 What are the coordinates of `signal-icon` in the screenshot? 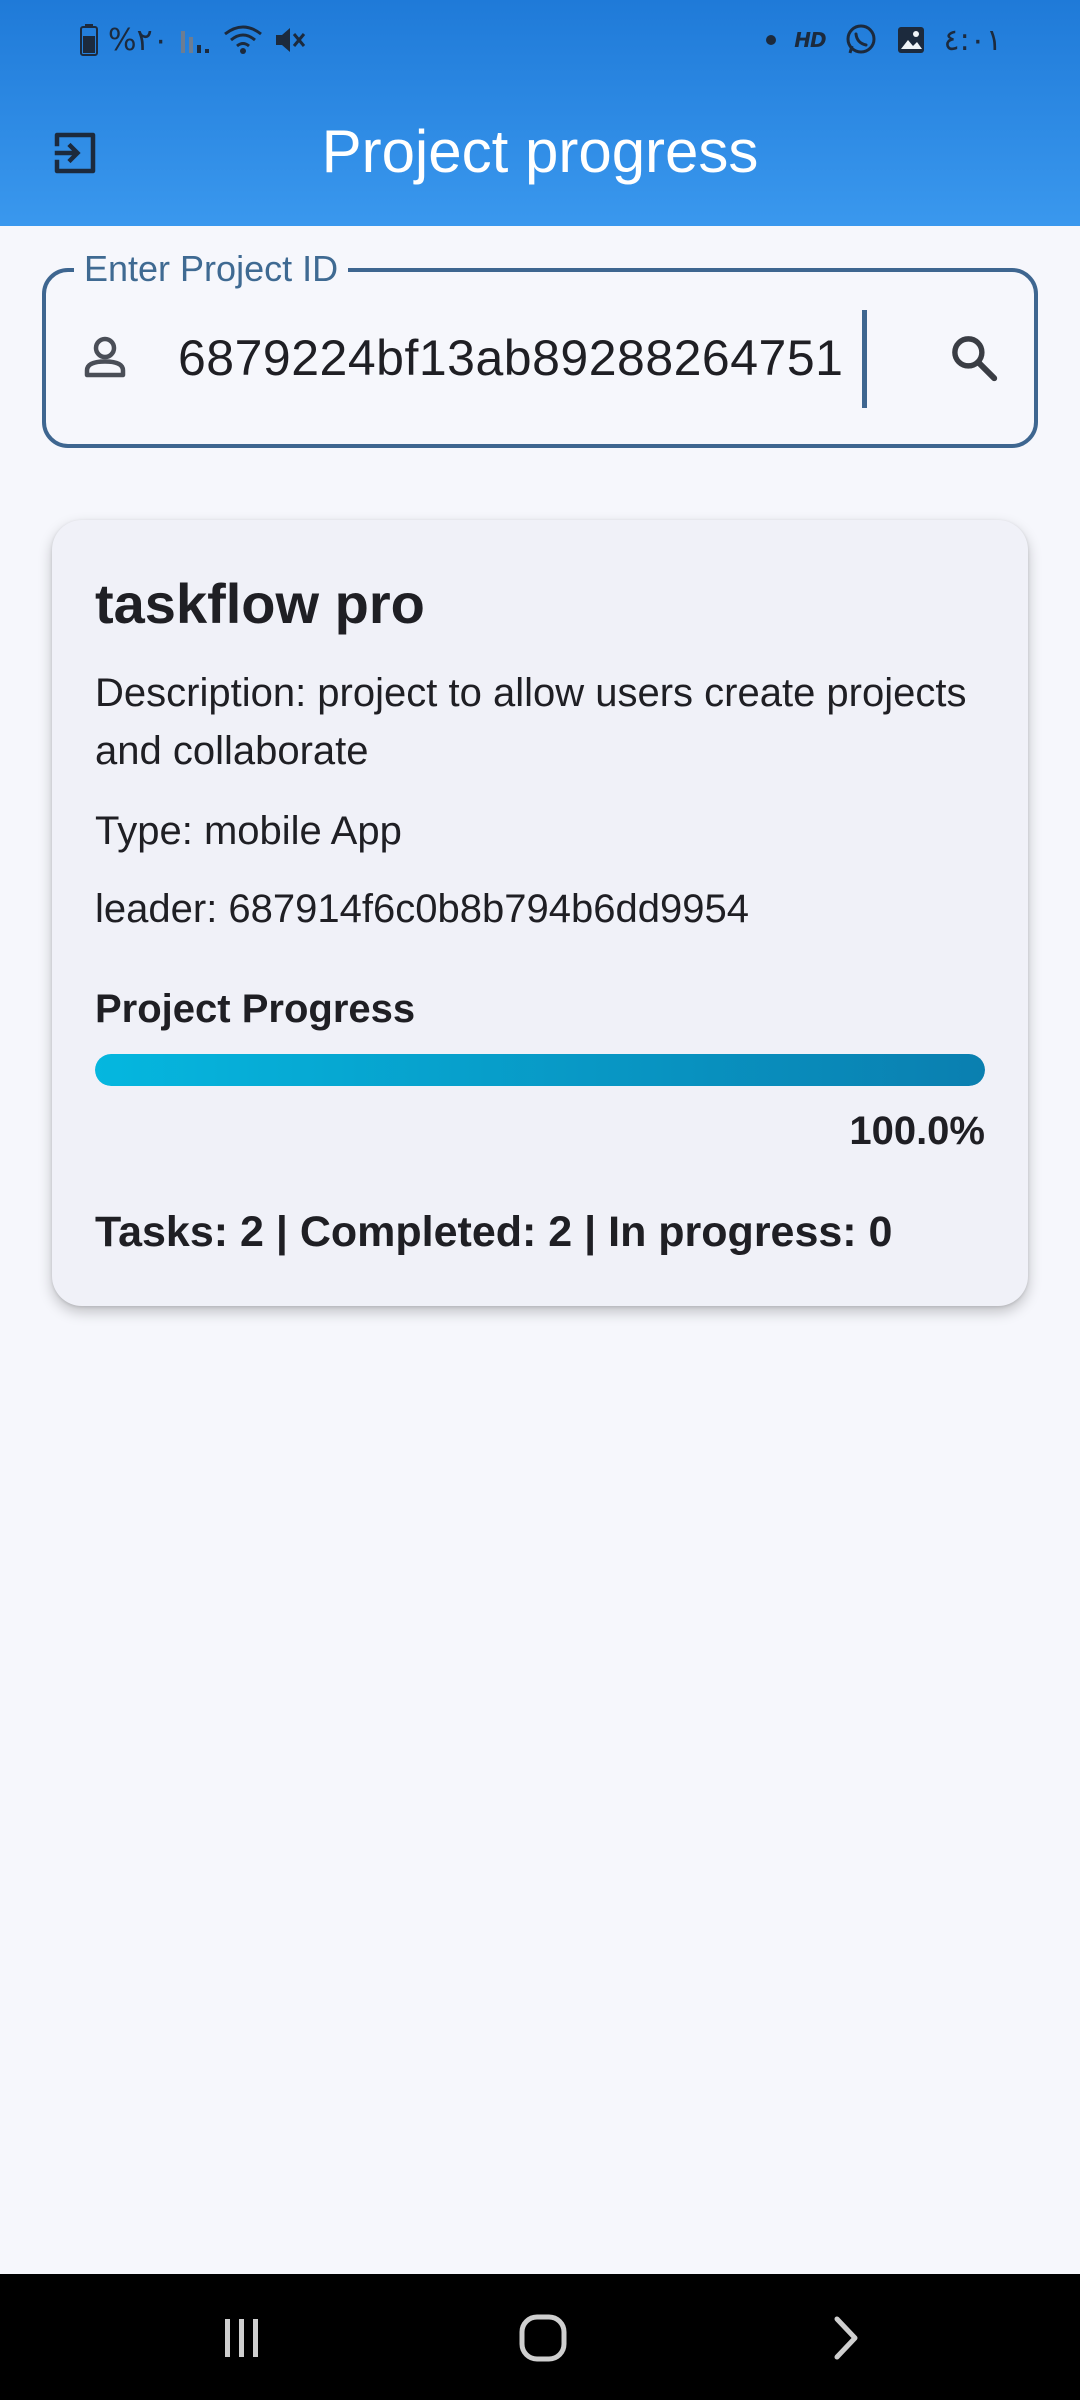 It's located at (196, 40).